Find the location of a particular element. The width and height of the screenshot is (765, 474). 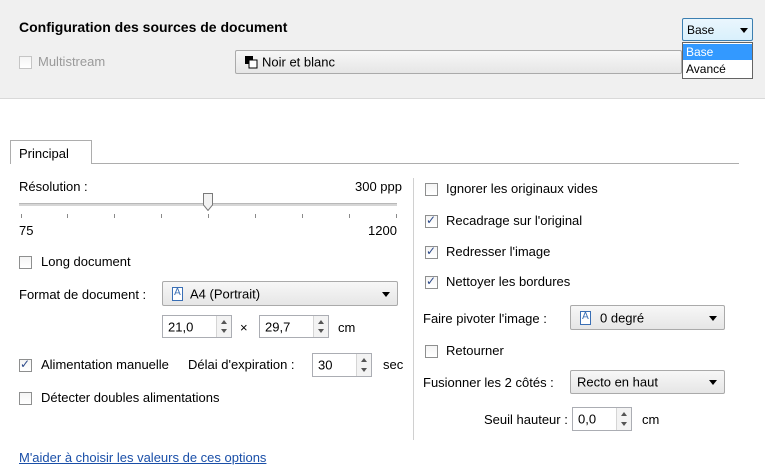

multistream-label: Multistream is located at coordinates (72, 61).